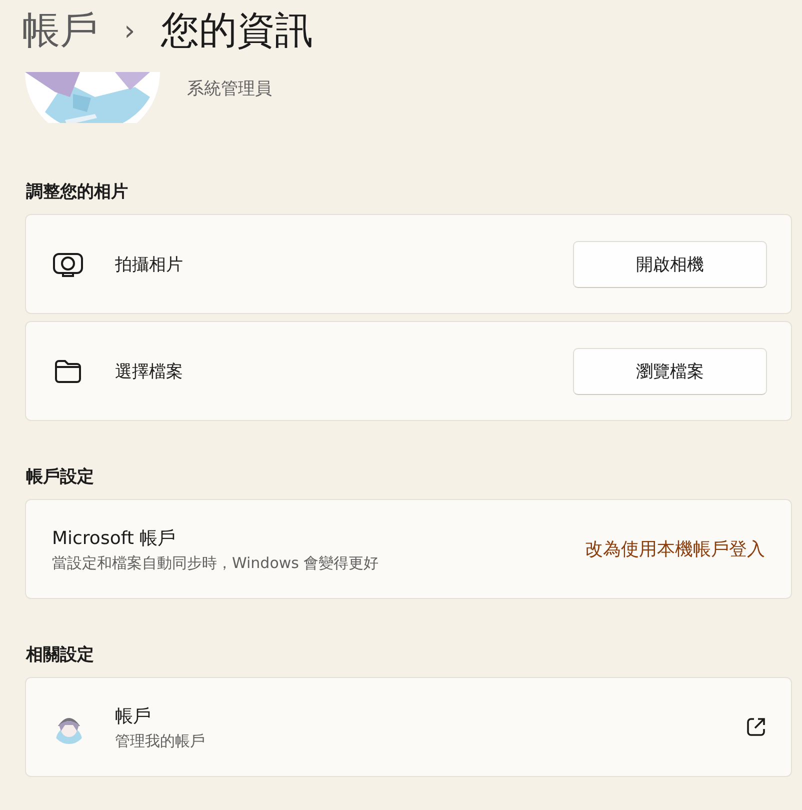  Describe the element at coordinates (114, 538) in the screenshot. I see `card-title: Microsoft 帳戶` at that location.